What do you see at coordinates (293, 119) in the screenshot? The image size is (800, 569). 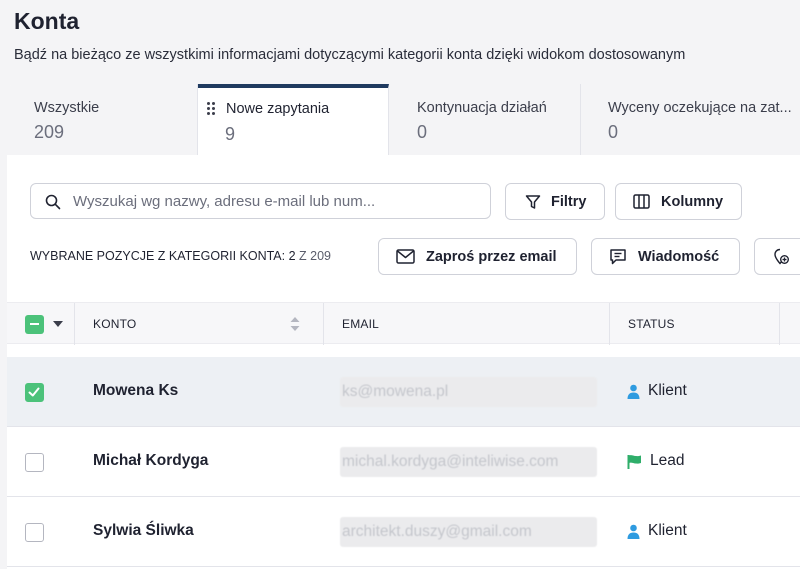 I see `tab-new-inquiries: Nowe zapytania 9` at bounding box center [293, 119].